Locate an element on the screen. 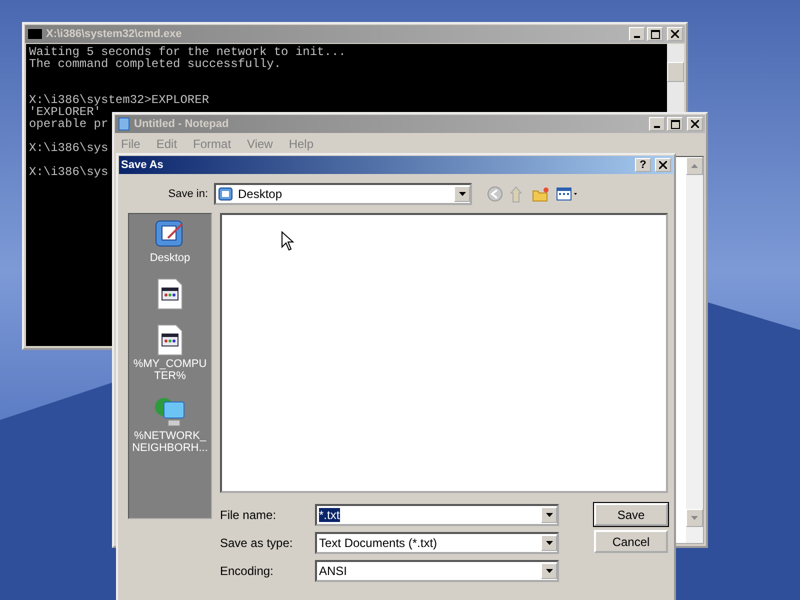 Image resolution: width=800 pixels, height=600 pixels. console-line: 'EXPLORER' is located at coordinates (65, 112).